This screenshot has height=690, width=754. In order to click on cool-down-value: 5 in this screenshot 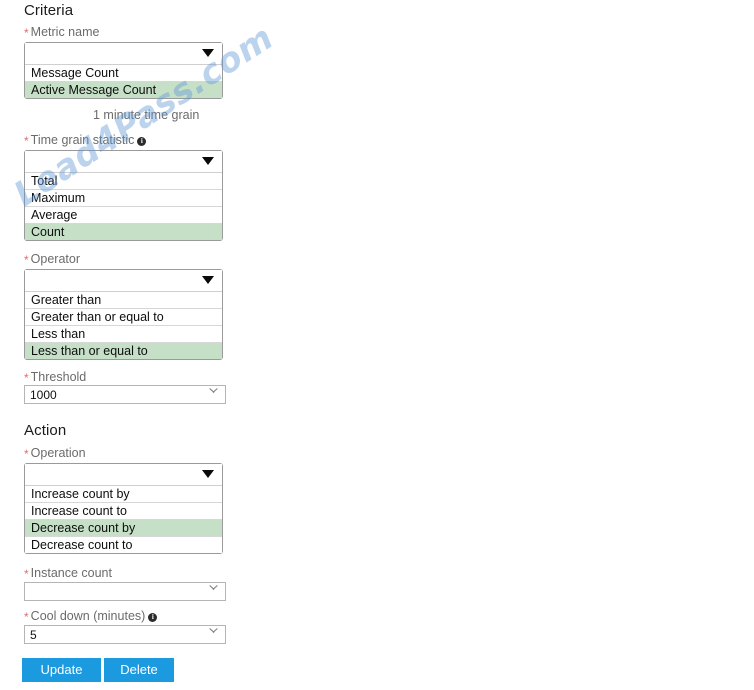, I will do `click(33, 635)`.